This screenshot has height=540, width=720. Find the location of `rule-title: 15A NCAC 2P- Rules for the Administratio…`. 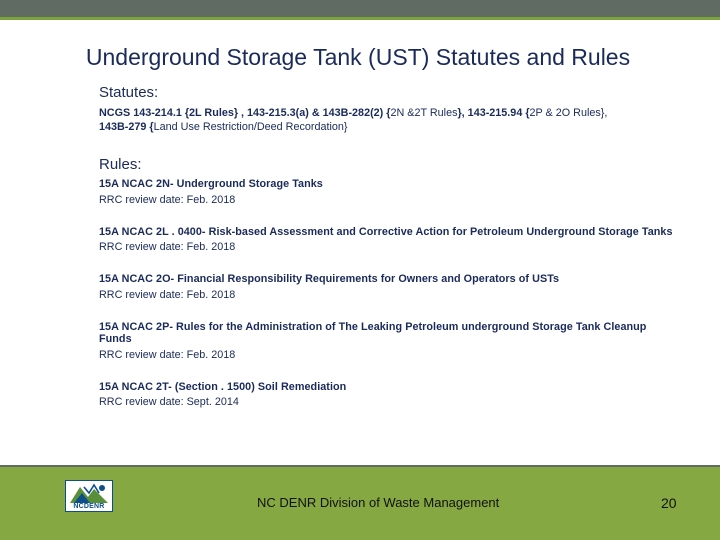

rule-title: 15A NCAC 2P- Rules for the Administratio… is located at coordinates (373, 333).